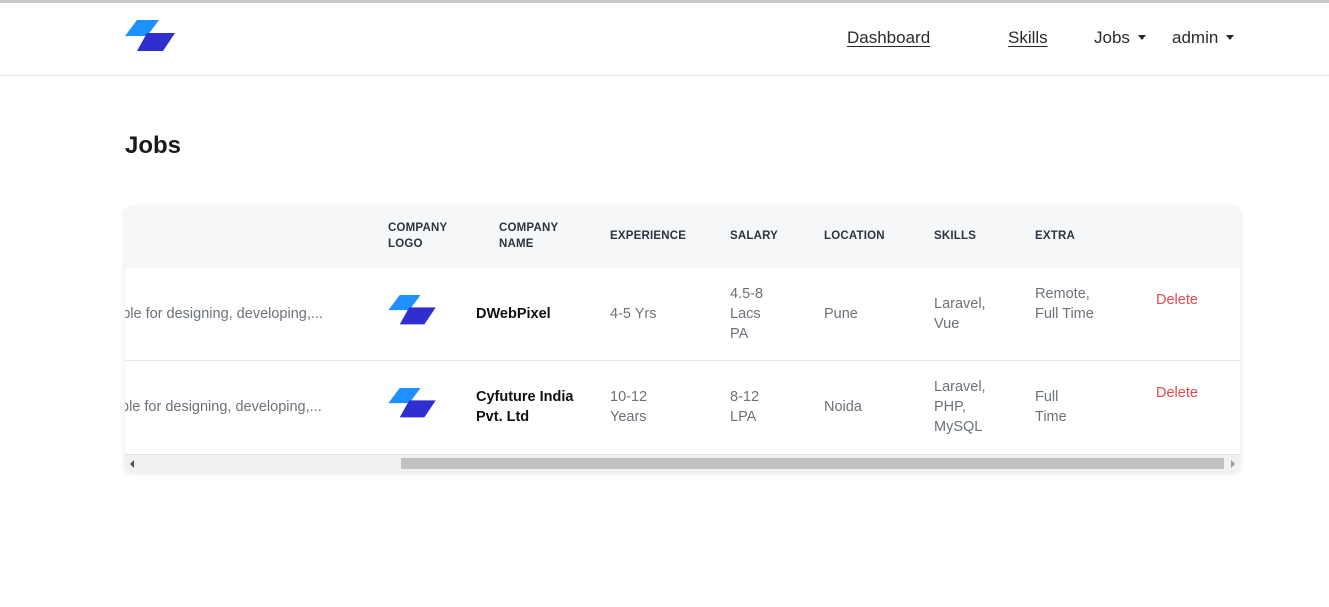 This screenshot has height=607, width=1329. I want to click on header-location: LOCATION, so click(854, 236).